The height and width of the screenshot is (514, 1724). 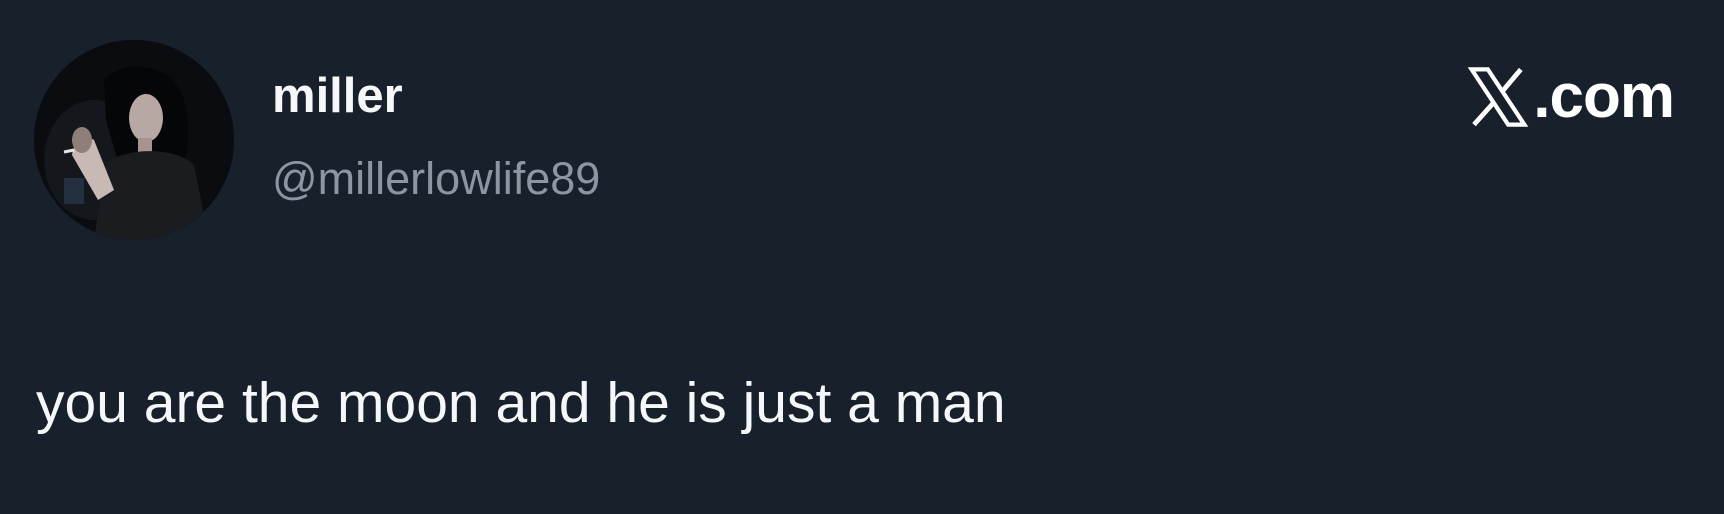 I want to click on brand-domain: .com, so click(x=1604, y=96).